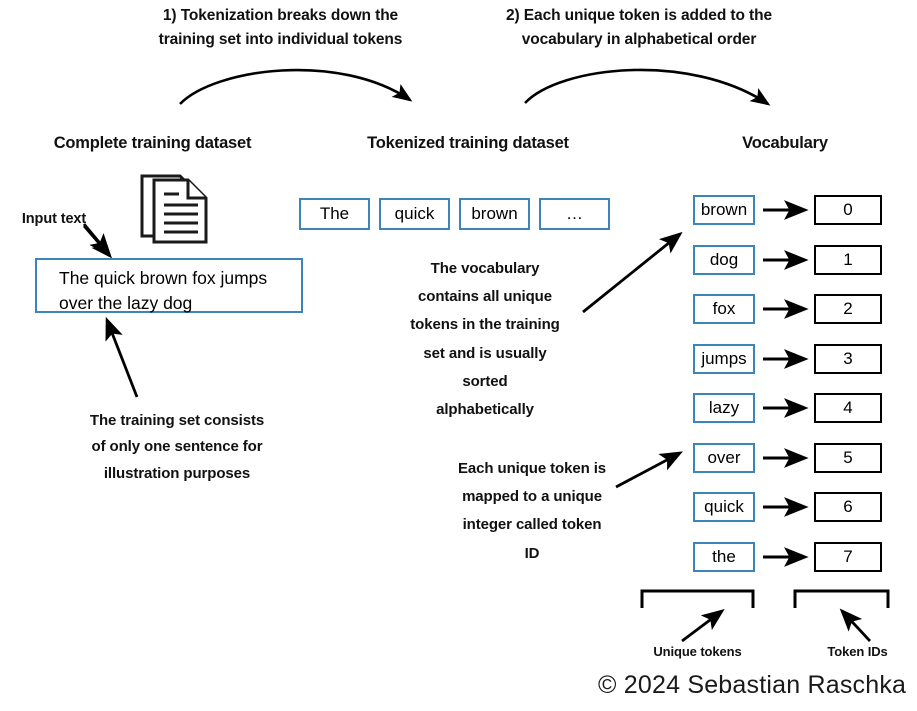 This screenshot has width=917, height=711. What do you see at coordinates (468, 143) in the screenshot?
I see `column-header-tokenized-training-dataset: Tokenized training dataset` at bounding box center [468, 143].